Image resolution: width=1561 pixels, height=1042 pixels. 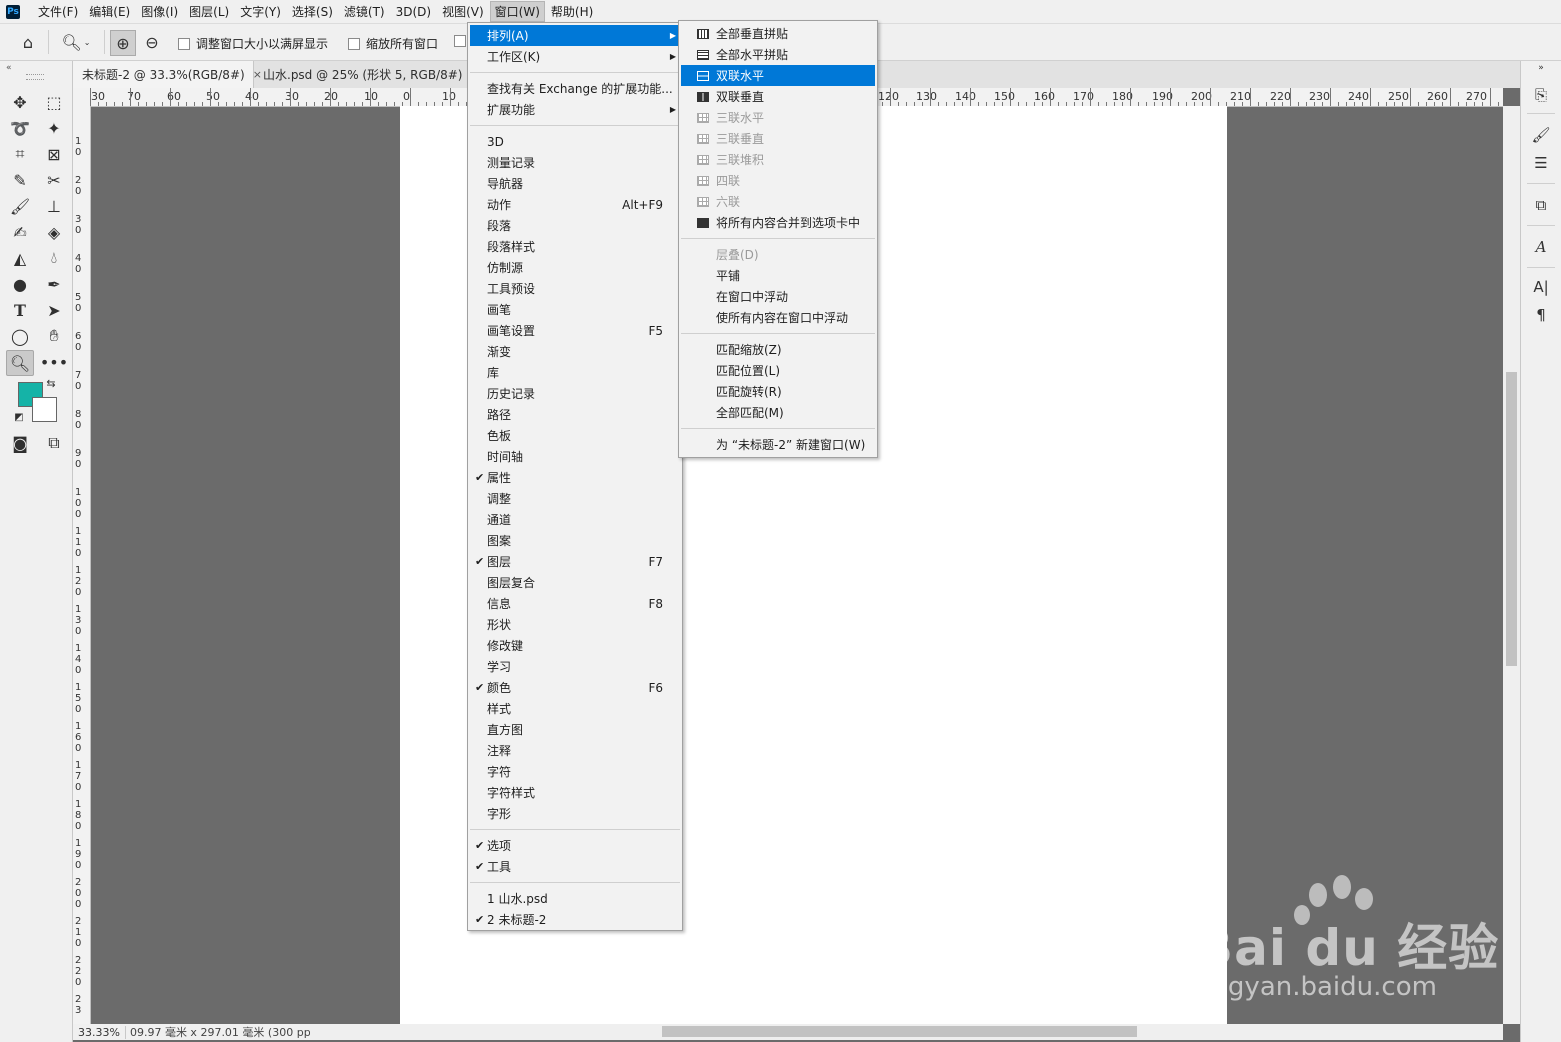 I want to click on window-menu-item: 图案, so click(x=575, y=540).